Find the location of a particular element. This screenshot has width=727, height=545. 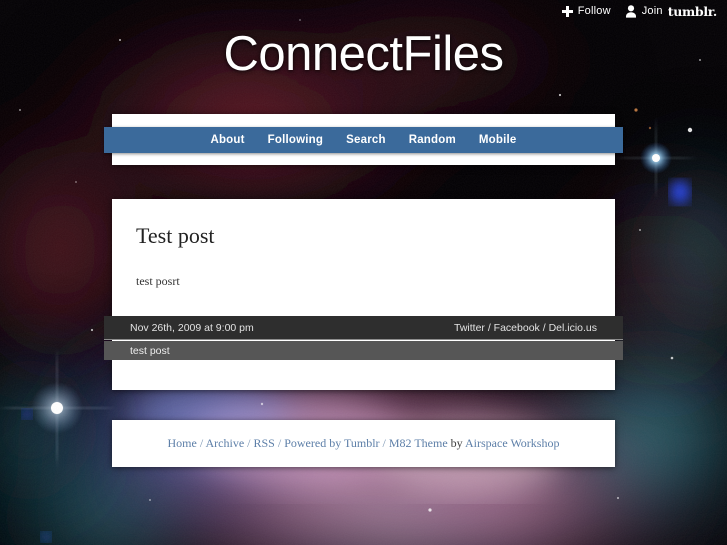

share-sep-2: / is located at coordinates (544, 327).